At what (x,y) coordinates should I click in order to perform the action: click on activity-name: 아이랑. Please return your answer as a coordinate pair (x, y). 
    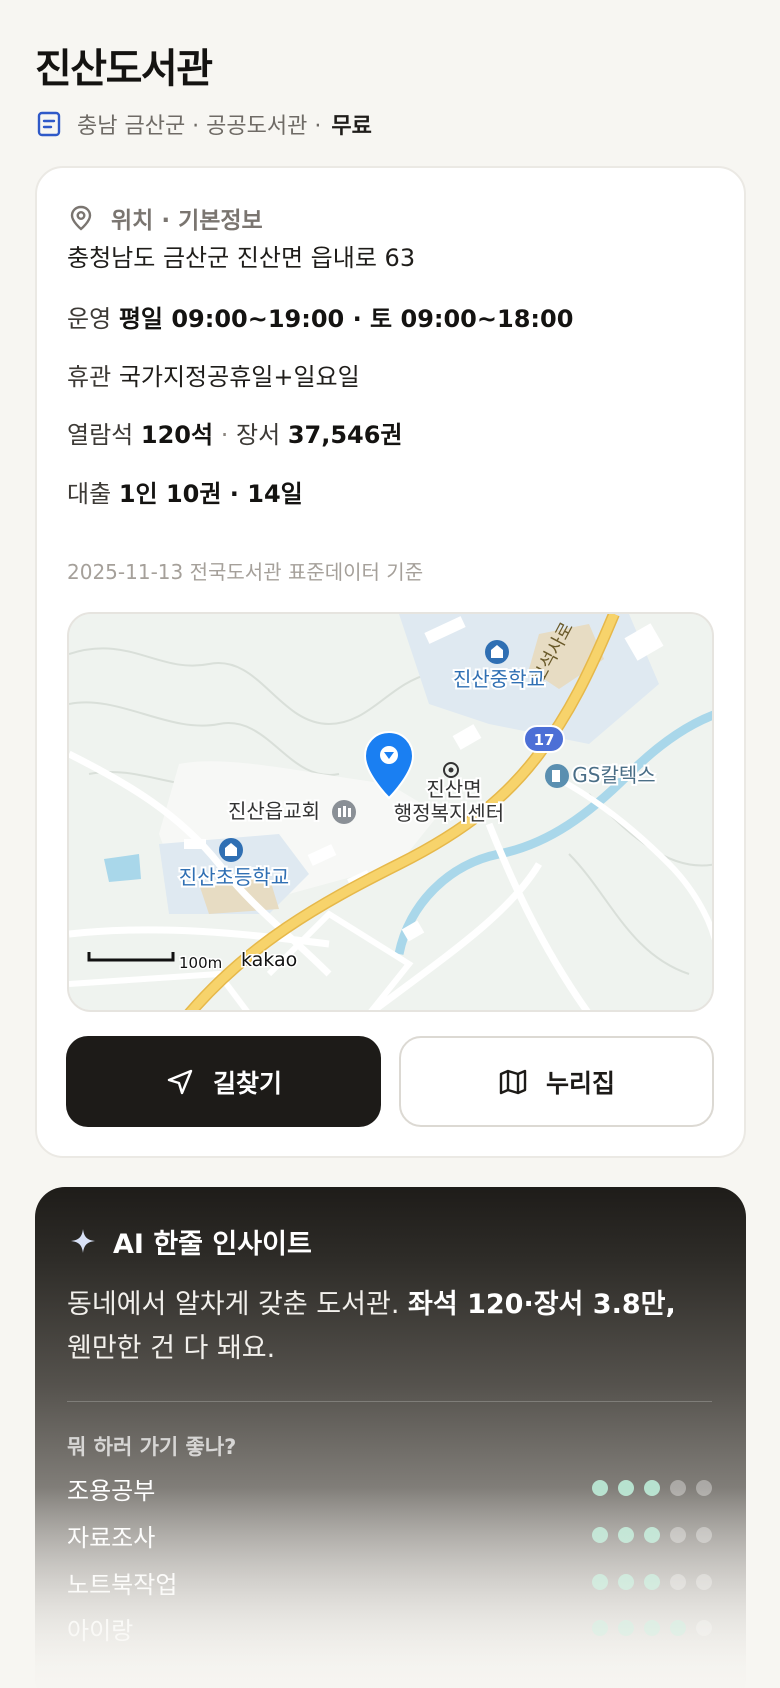
    Looking at the image, I should click on (100, 1630).